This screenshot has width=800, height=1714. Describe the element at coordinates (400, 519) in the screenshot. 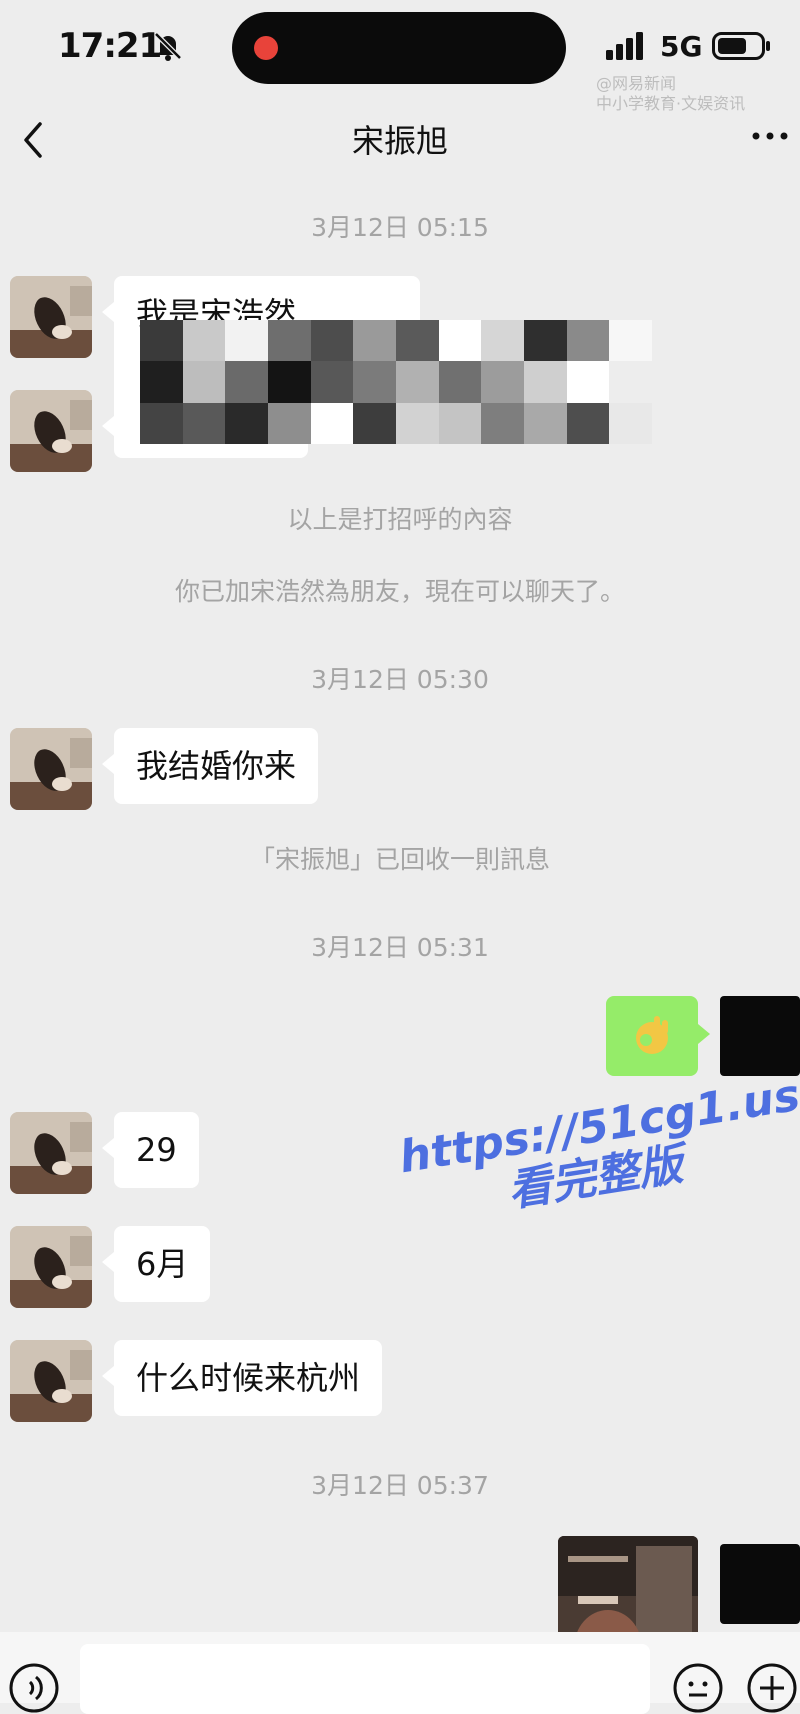

I see `system-message: 以上是打招呼的內容` at that location.